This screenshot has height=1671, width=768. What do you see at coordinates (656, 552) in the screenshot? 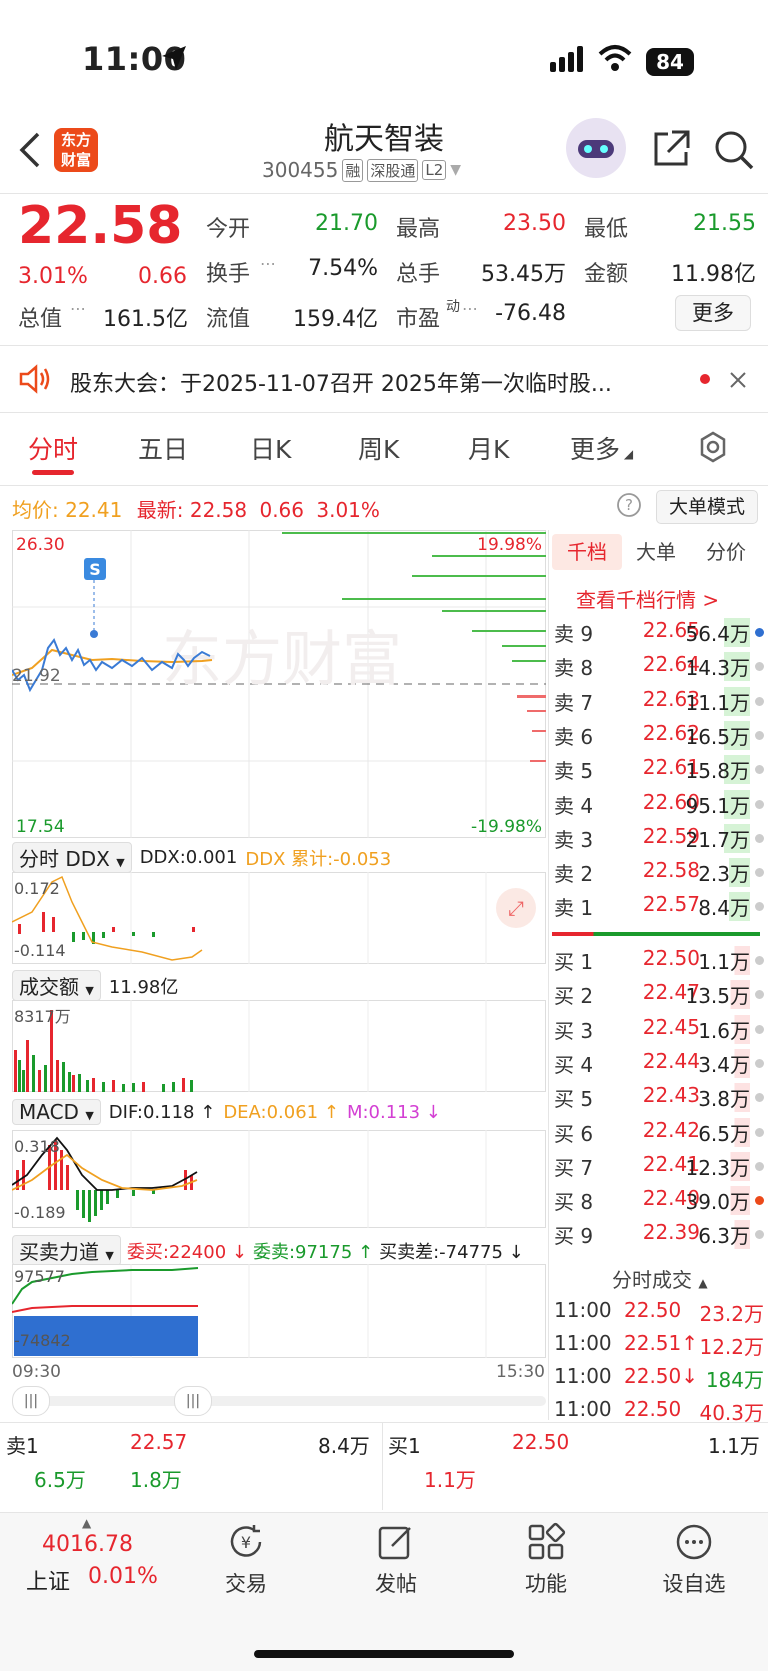
I see `orderbook-tab-big: 大单` at bounding box center [656, 552].